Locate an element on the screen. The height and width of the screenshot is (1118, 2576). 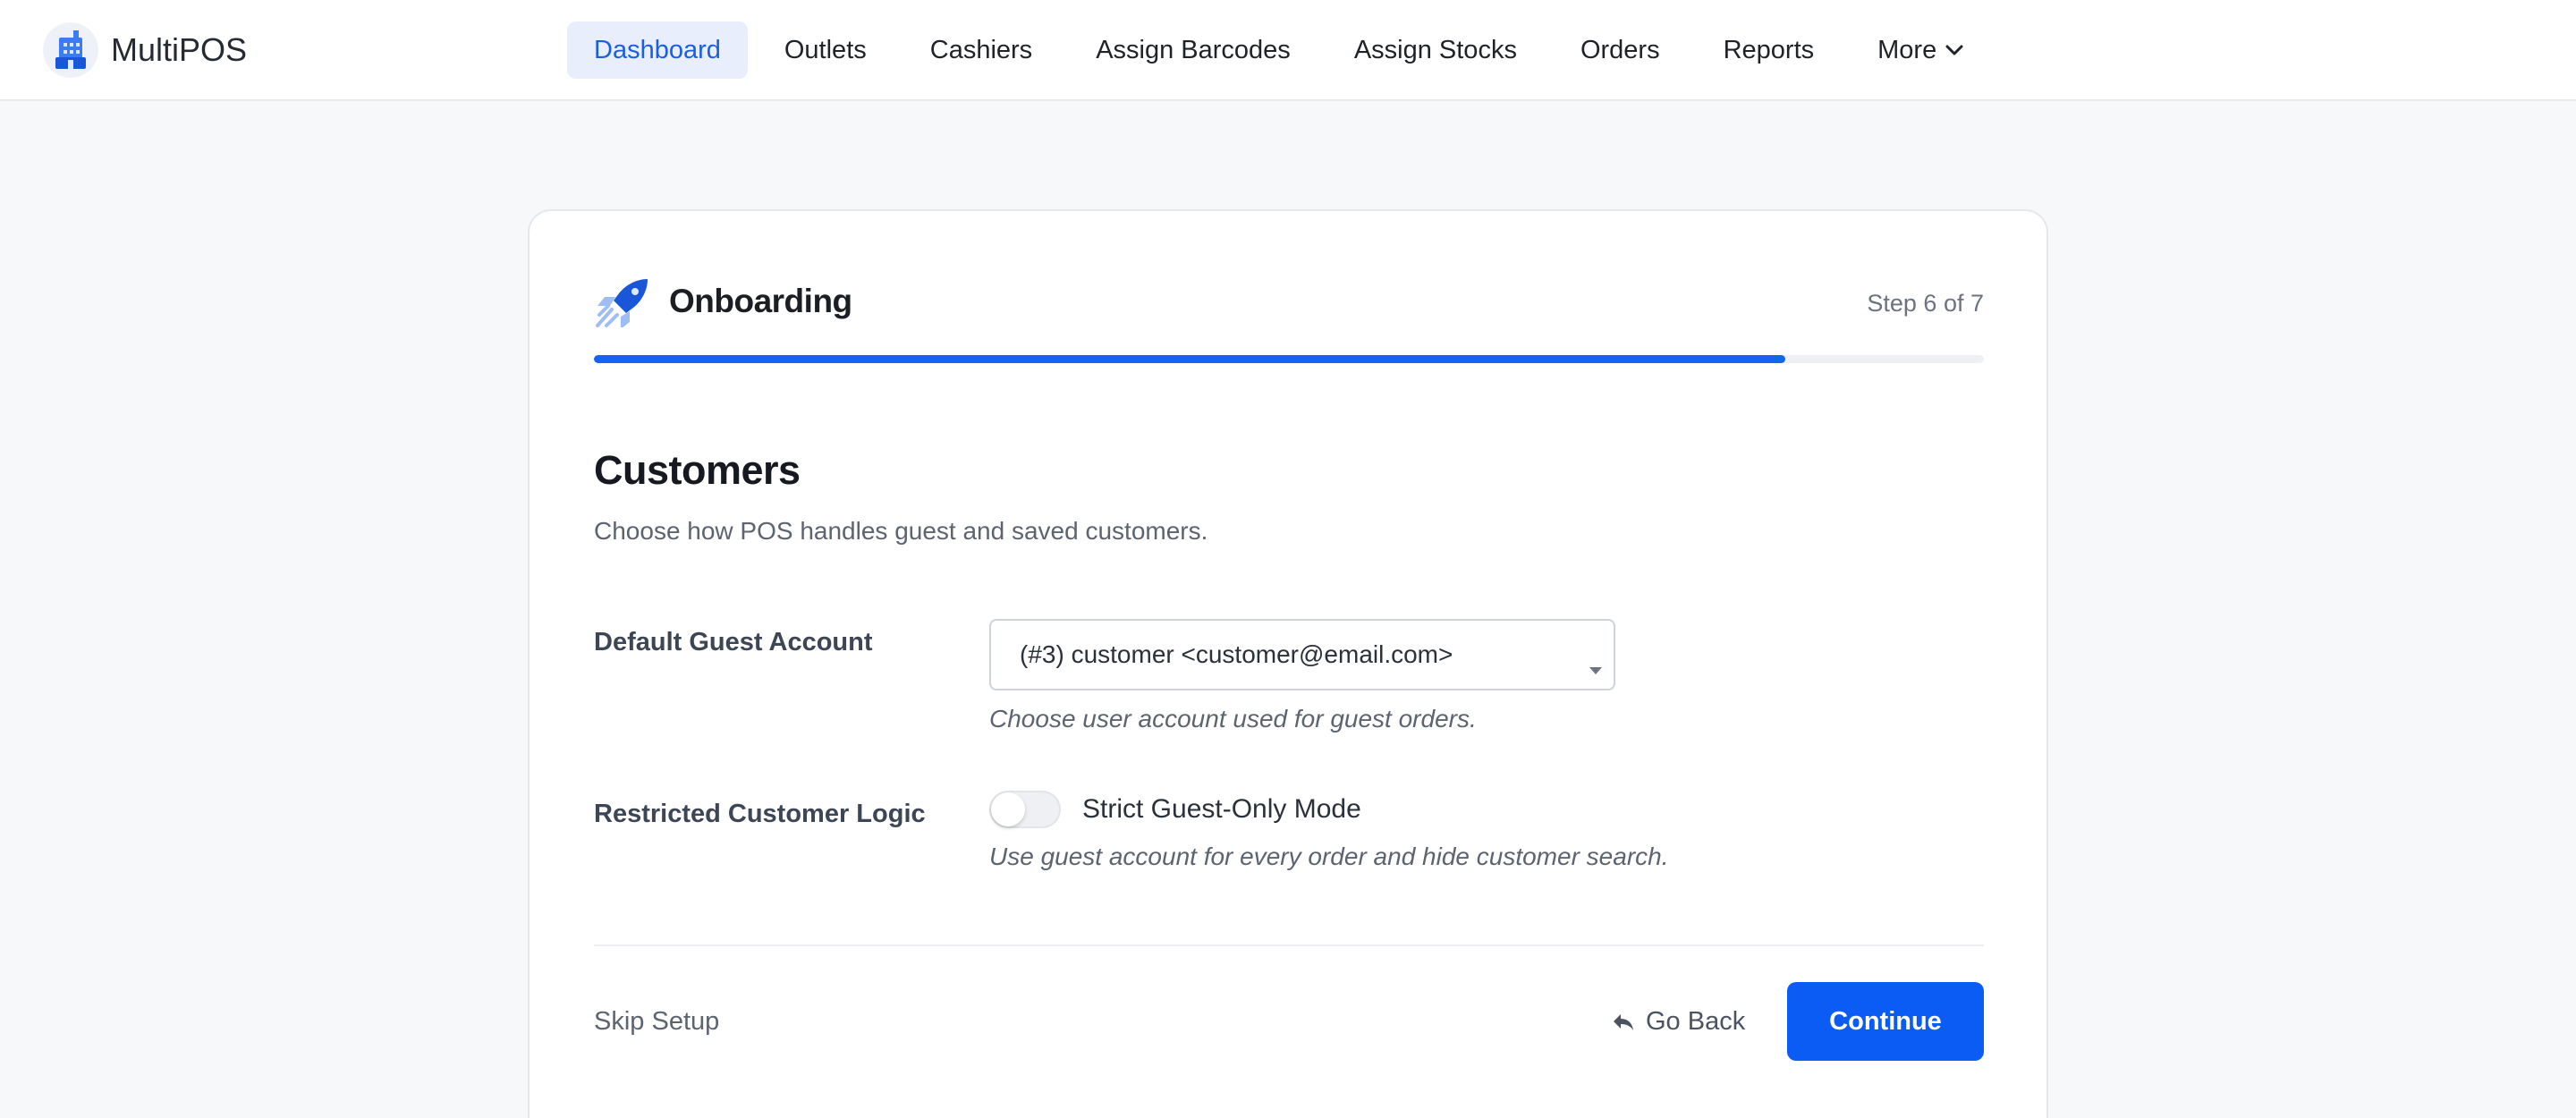
section-title: Customers is located at coordinates (697, 470).